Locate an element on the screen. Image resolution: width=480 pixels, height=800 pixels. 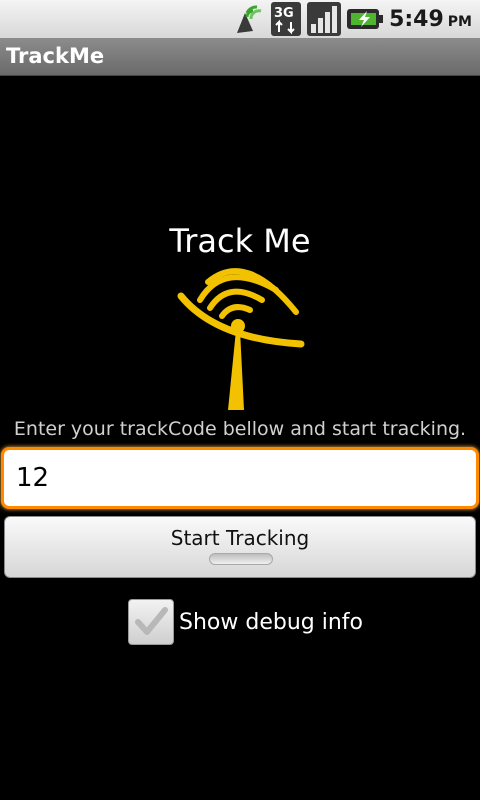
status-bar: 3G 5:49 PM is located at coordinates (240, 19).